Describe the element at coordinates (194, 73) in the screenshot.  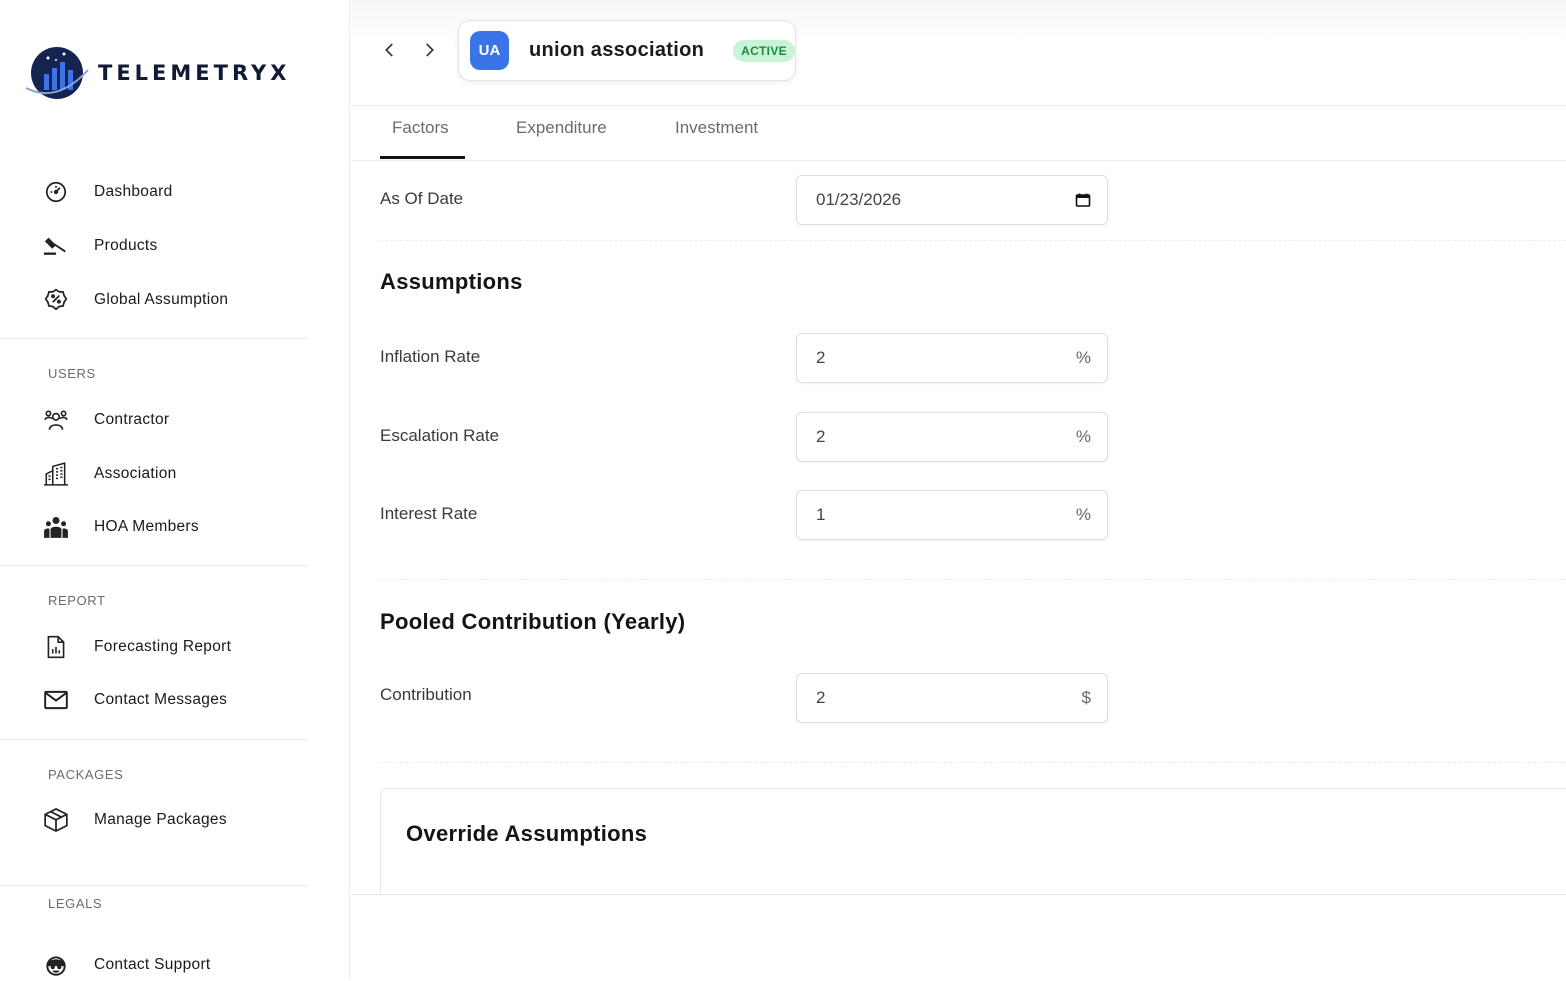
I see `brand-name: TELEMETRYX` at that location.